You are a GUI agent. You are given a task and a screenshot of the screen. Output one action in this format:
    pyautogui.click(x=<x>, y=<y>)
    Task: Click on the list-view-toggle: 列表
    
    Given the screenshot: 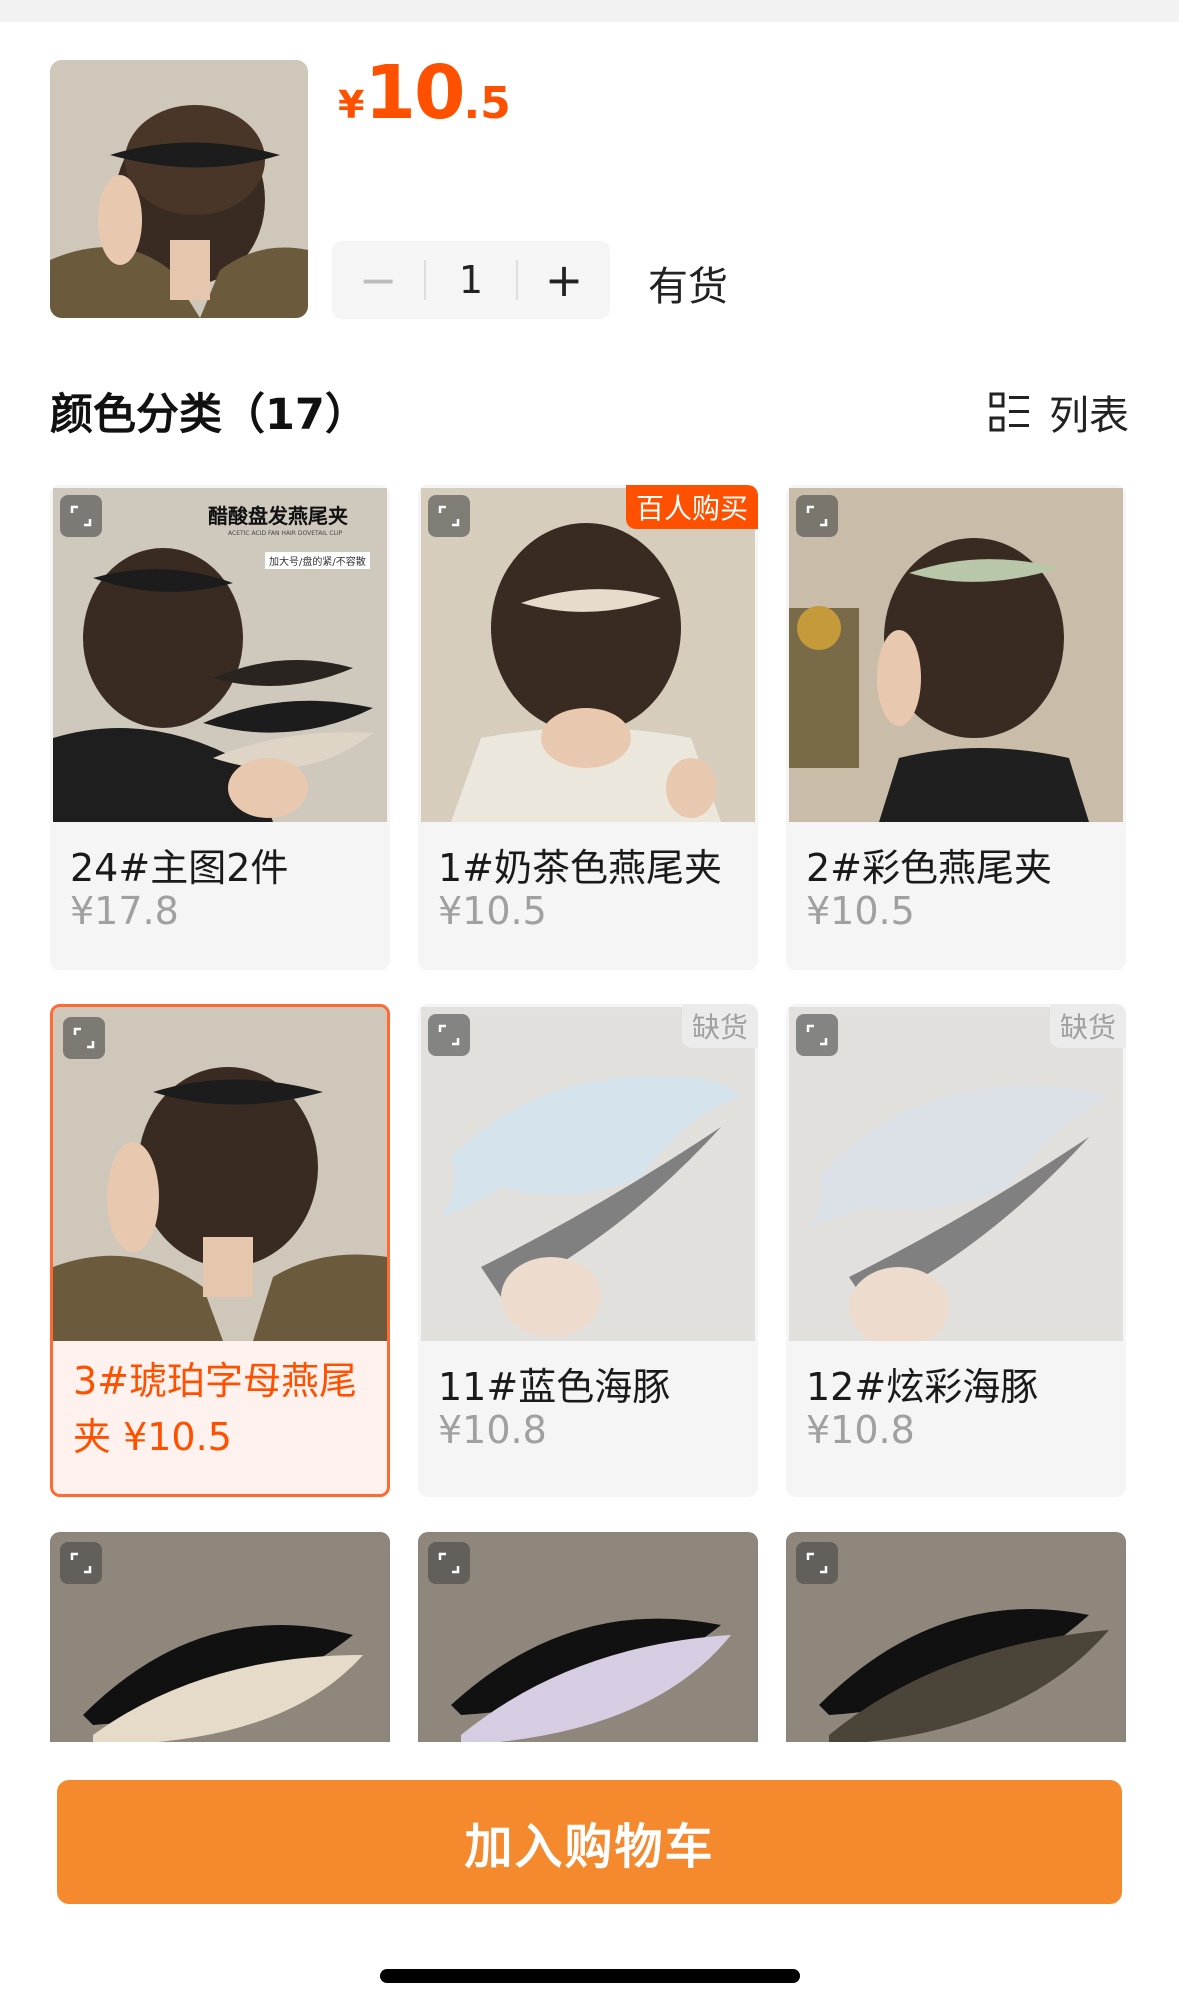 What is the action you would take?
    pyautogui.click(x=1059, y=412)
    